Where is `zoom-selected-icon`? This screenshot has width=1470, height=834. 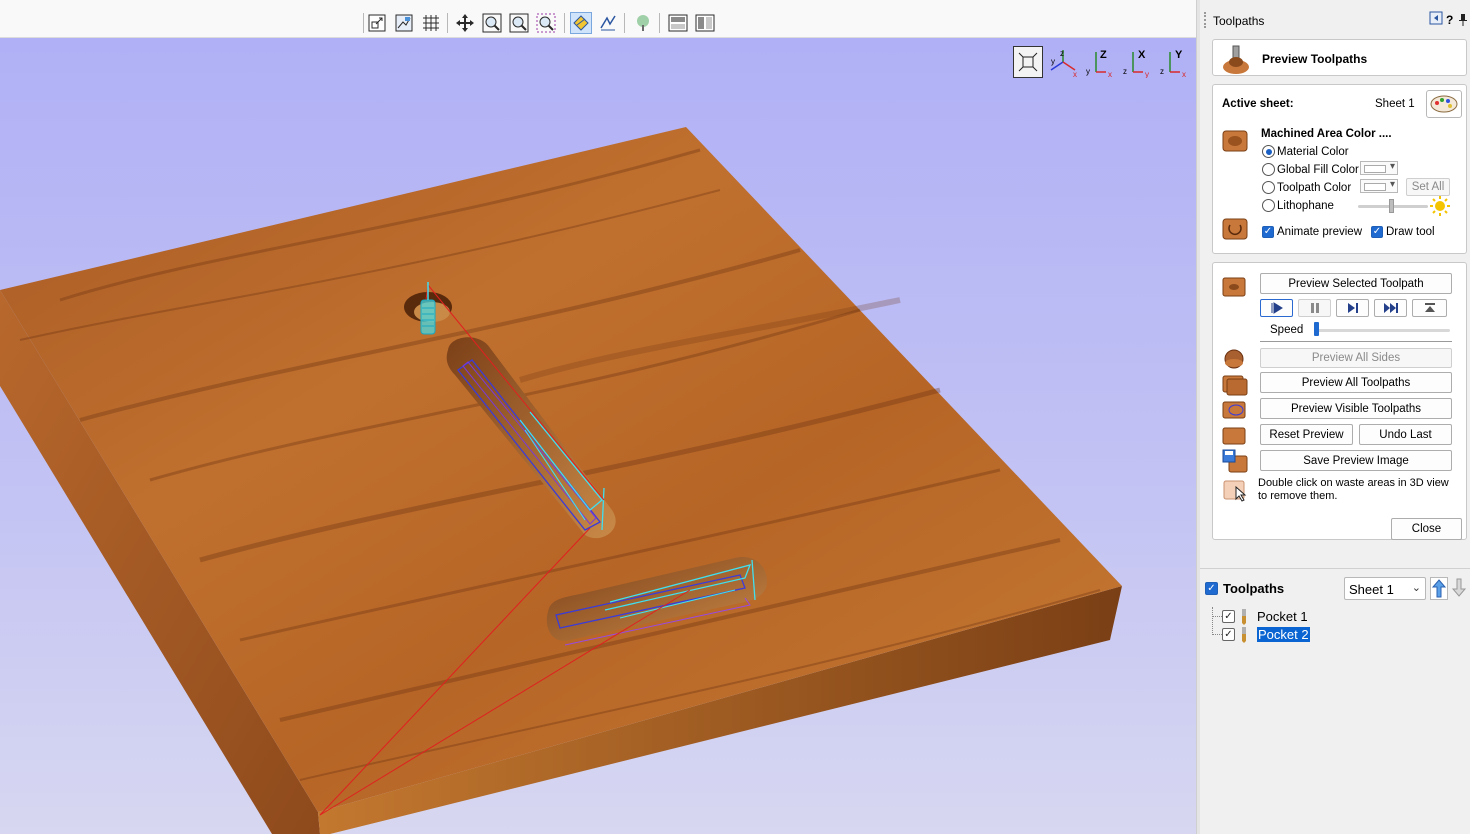 zoom-selected-icon is located at coordinates (546, 23).